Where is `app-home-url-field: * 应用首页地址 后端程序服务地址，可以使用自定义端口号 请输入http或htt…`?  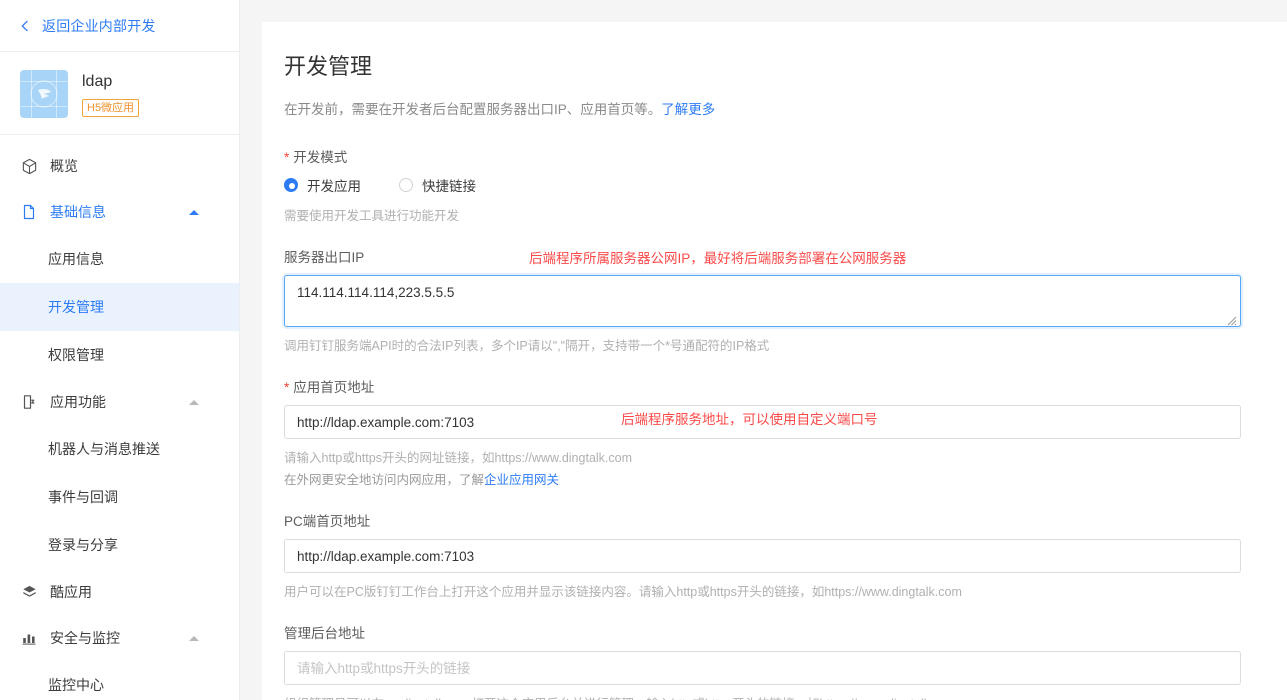
app-home-url-field: * 应用首页地址 后端程序服务地址，可以使用自定义端口号 请输入http或htt… is located at coordinates (762, 433).